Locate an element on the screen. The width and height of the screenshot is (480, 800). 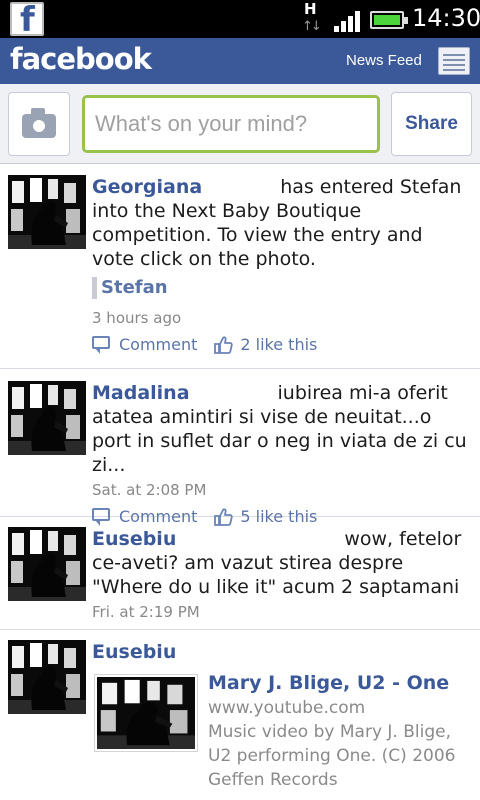
status-time: 14:30 is located at coordinates (446, 18).